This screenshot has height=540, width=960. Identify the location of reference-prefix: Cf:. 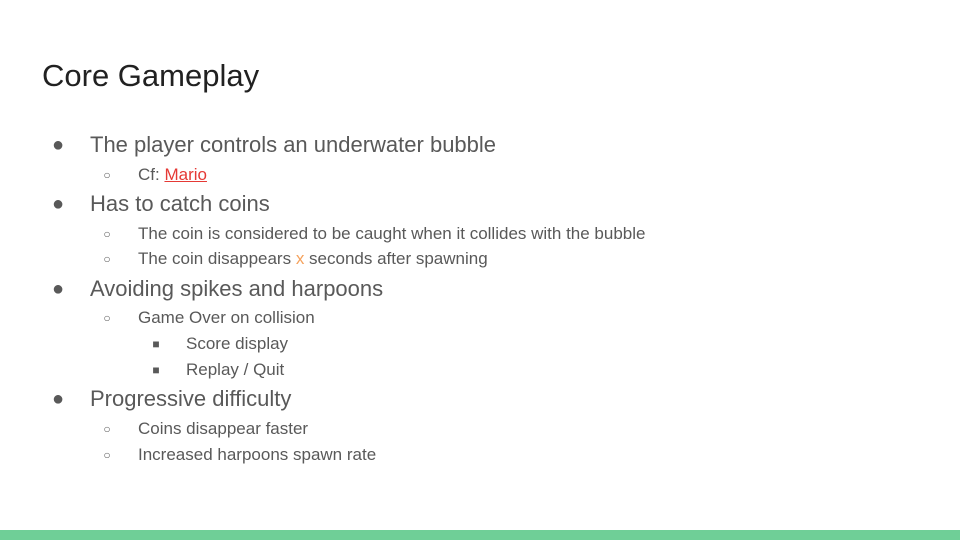
(151, 174).